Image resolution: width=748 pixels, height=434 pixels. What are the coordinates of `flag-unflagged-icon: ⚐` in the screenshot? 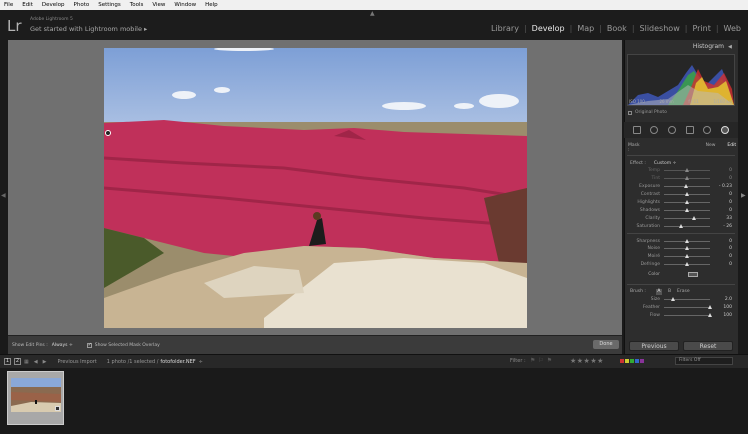 It's located at (540, 360).